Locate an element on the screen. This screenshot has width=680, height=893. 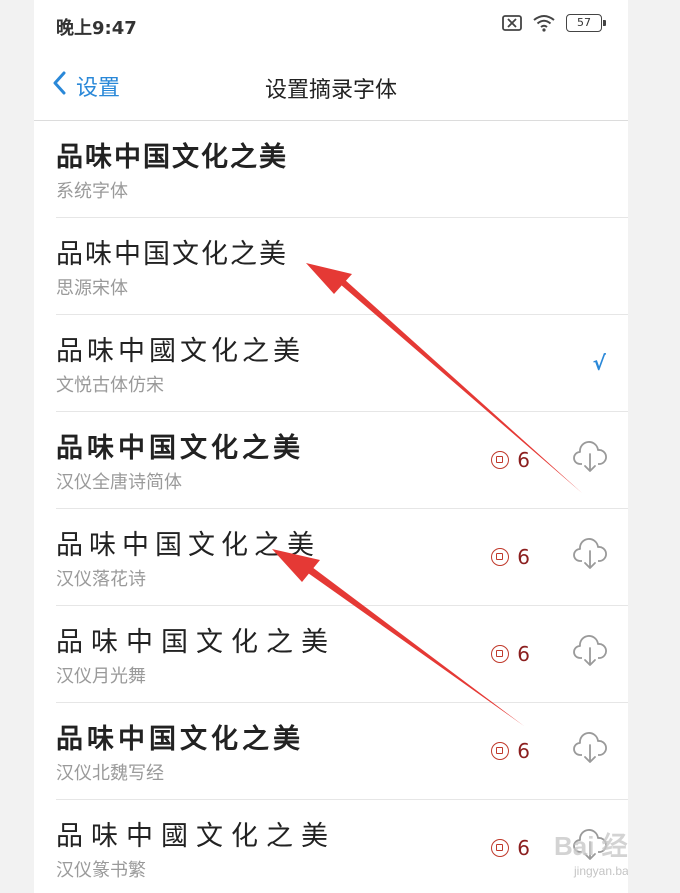
status-bar: 晚上9:47 57 is located at coordinates (331, 26).